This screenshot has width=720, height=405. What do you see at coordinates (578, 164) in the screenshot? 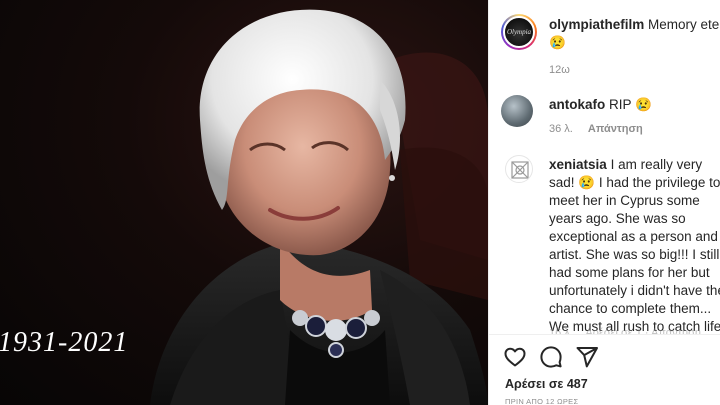
I see `comment-username: xeniatsia` at bounding box center [578, 164].